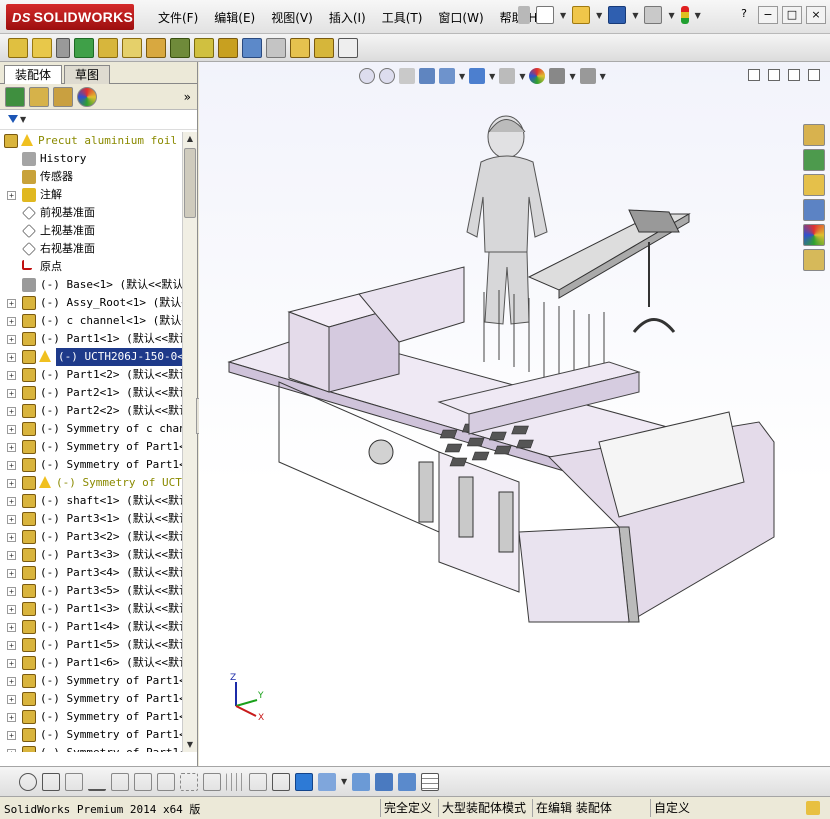 This screenshot has height=819, width=830. Describe the element at coordinates (39, 96) in the screenshot. I see `property-manager-icon` at that location.